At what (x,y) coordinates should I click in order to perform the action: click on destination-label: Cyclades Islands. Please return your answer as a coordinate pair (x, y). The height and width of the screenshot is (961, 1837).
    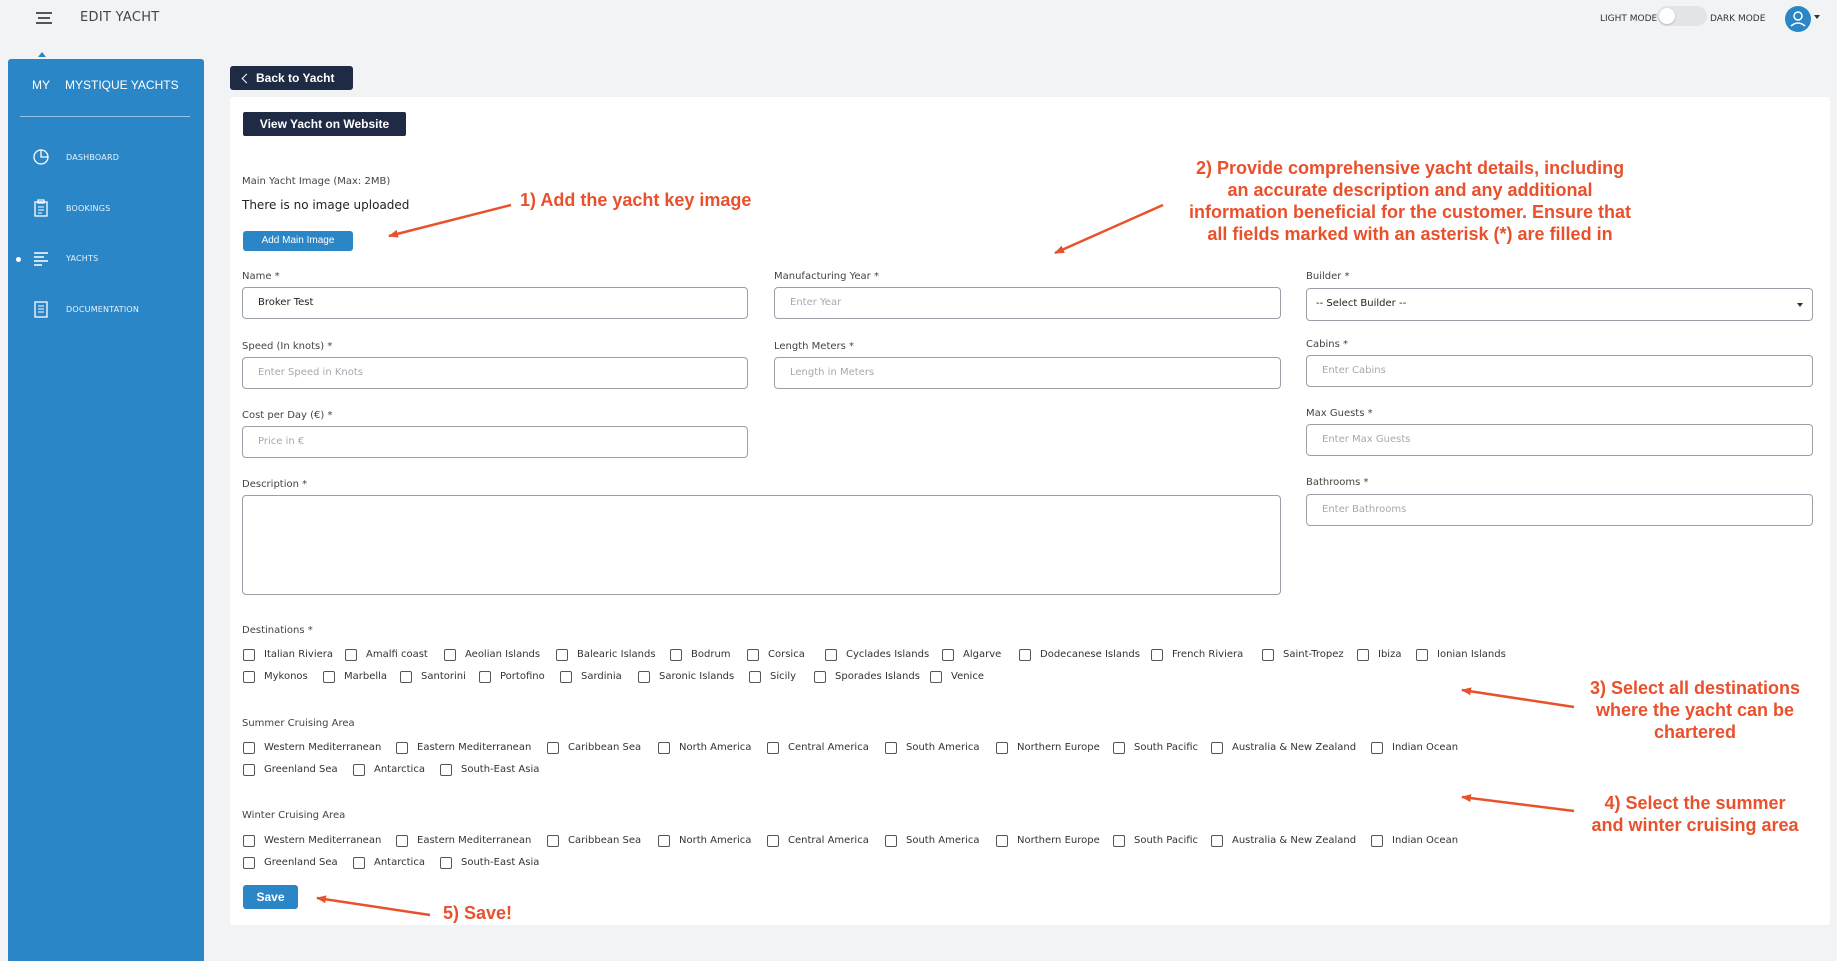
    Looking at the image, I should click on (887, 654).